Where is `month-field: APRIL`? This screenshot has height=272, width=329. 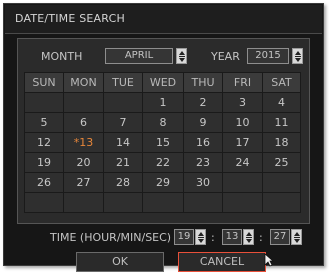
month-field: APRIL is located at coordinates (139, 56).